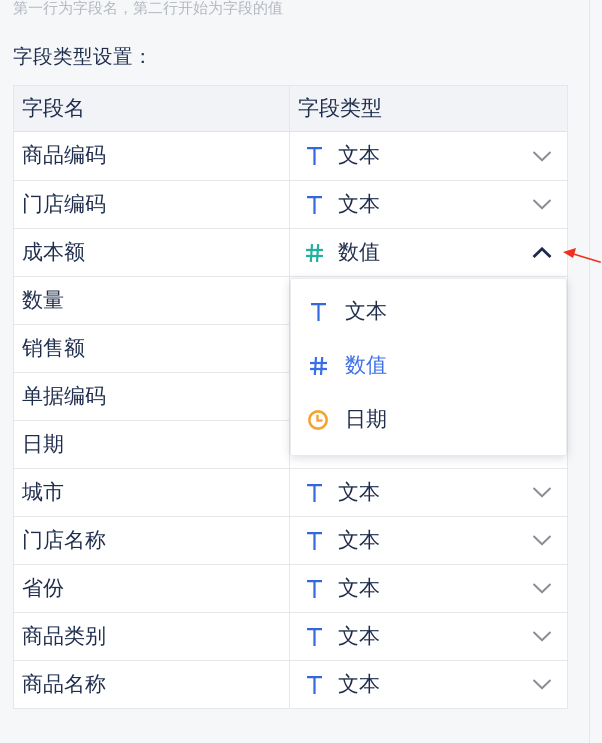  Describe the element at coordinates (152, 300) in the screenshot. I see `table-cell: 数量` at that location.